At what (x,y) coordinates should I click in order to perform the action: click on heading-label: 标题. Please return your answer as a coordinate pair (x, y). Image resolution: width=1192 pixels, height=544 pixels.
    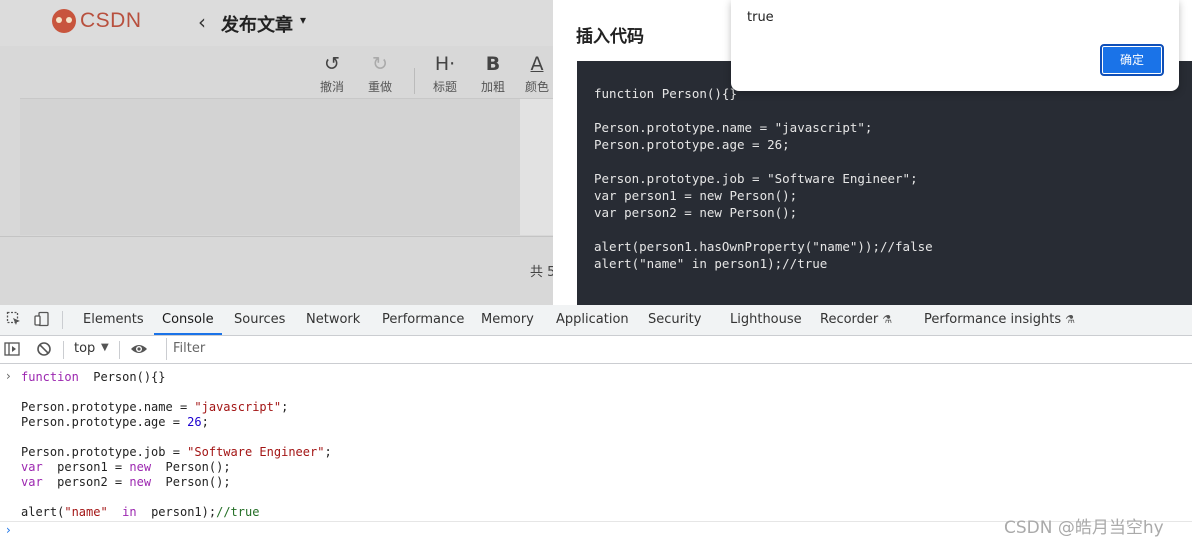
    Looking at the image, I should click on (444, 87).